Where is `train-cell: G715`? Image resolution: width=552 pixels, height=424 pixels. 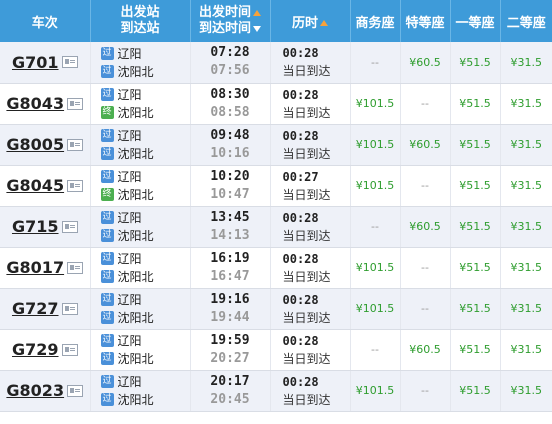 train-cell: G715 is located at coordinates (45, 227).